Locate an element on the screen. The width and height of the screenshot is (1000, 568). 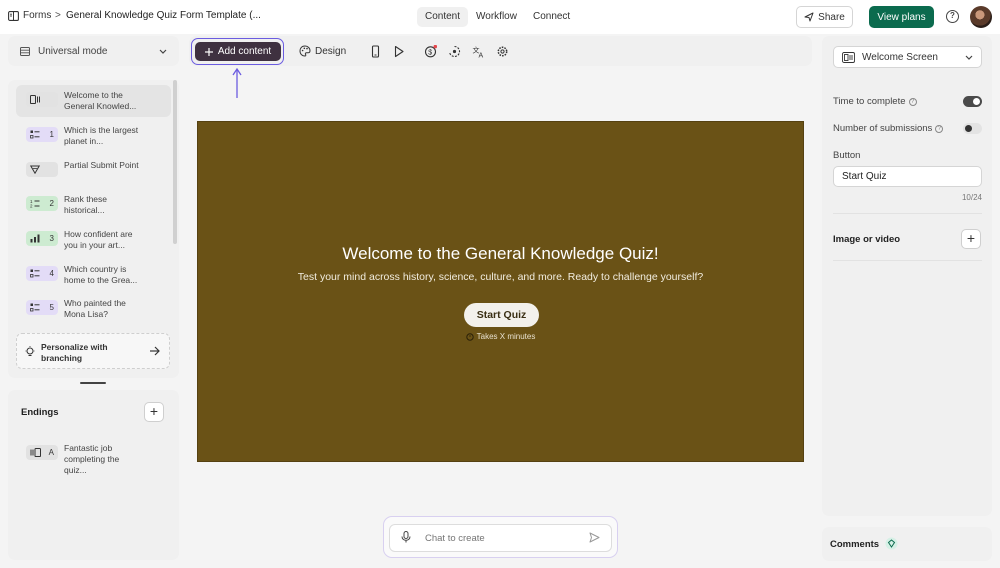
submissions-toggle is located at coordinates (972, 128).